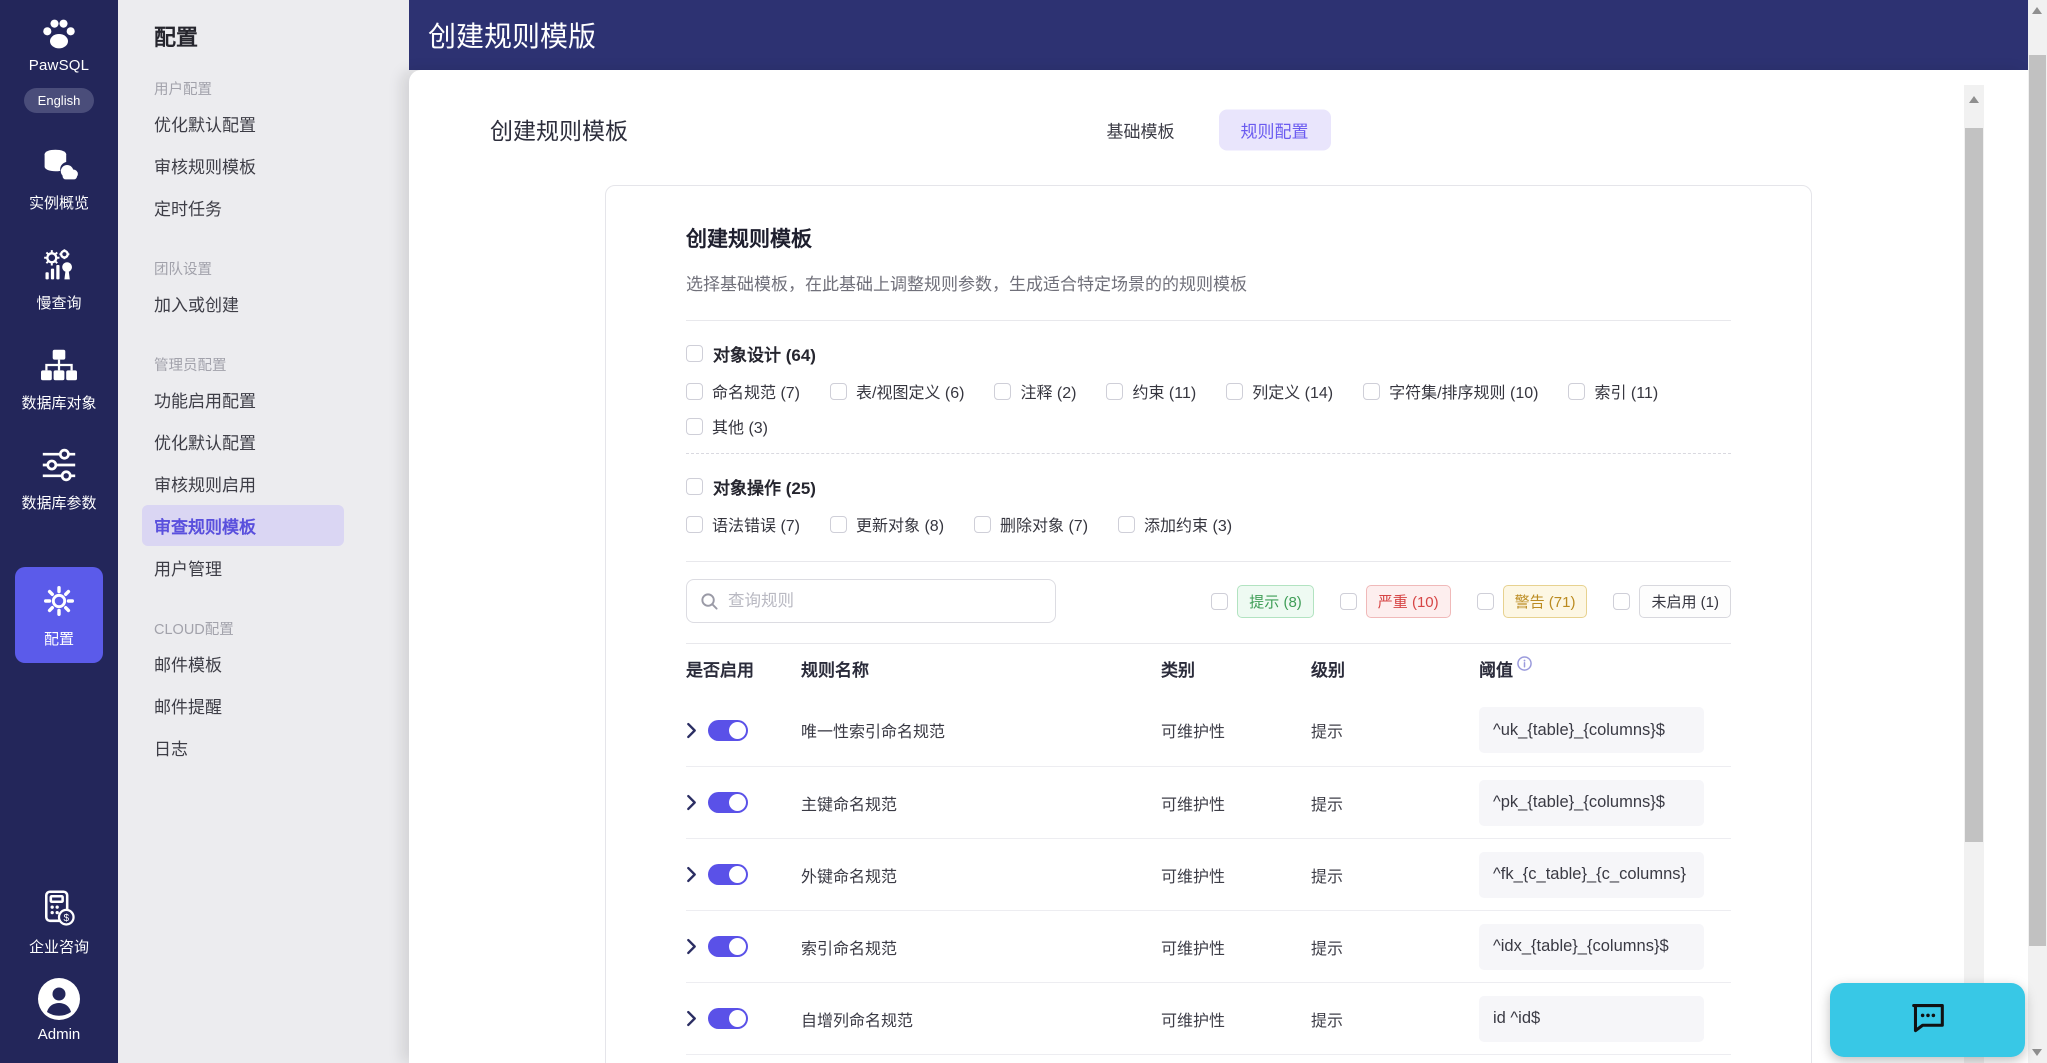  I want to click on category-filter-item: 字符集/排序规则 (10), so click(1450, 391).